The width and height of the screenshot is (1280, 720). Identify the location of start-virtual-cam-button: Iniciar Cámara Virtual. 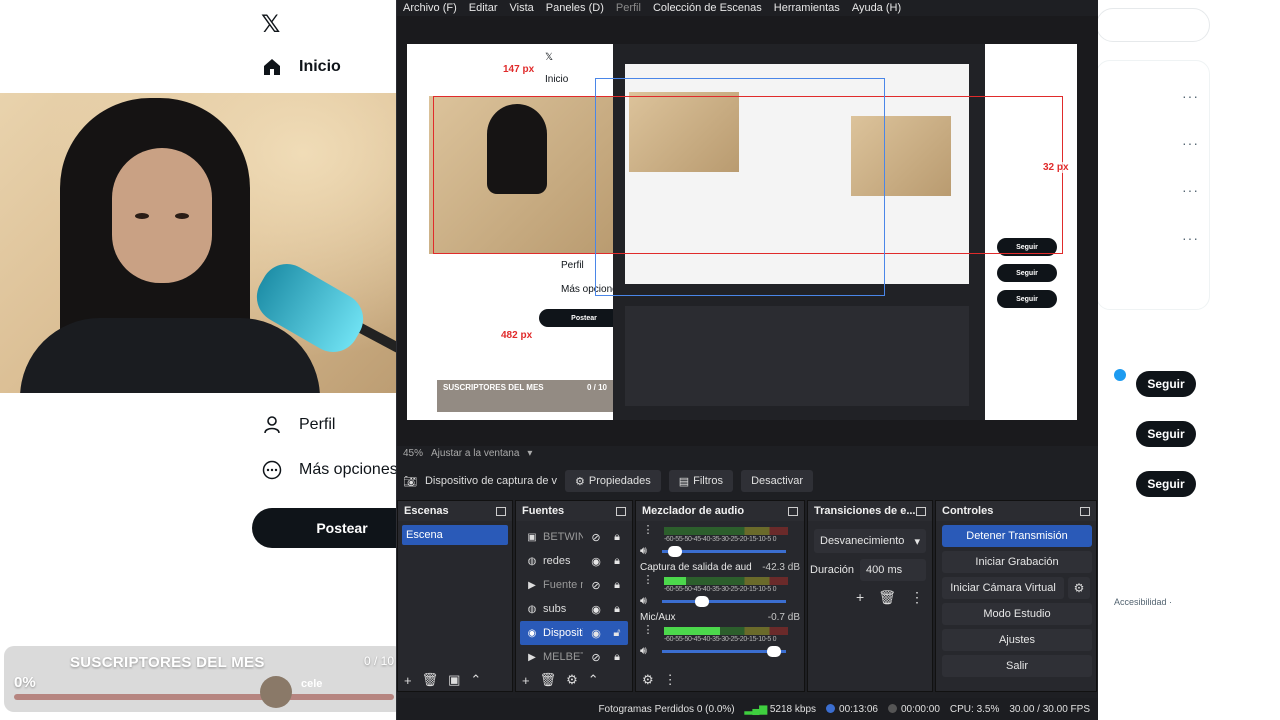
(1003, 588).